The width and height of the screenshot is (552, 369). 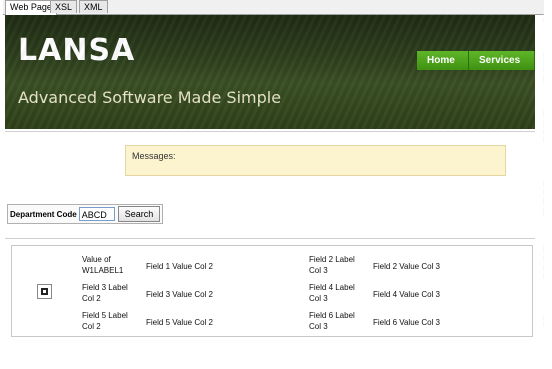 I want to click on search-divider, so click(x=270, y=238).